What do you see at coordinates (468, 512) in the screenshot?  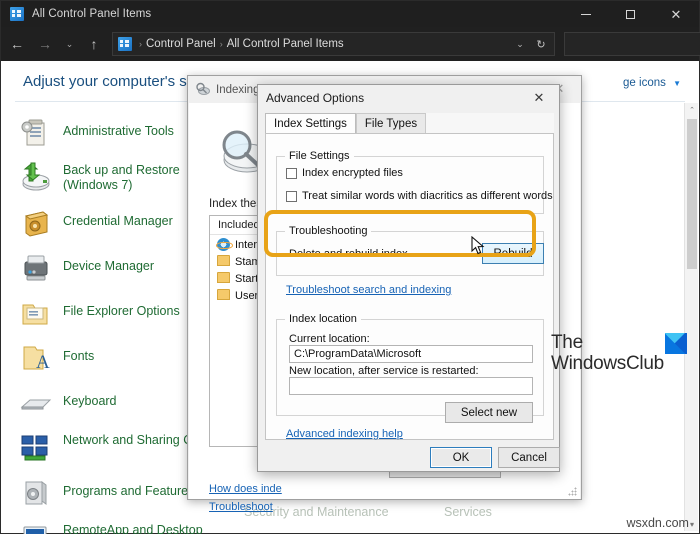 I see `cp-item-label-obscured-services: Services` at bounding box center [468, 512].